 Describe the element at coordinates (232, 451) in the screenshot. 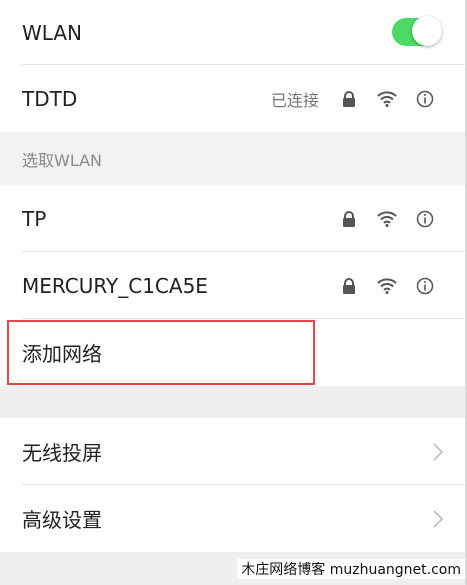

I see `wireless-display-row: 无线投屏` at that location.